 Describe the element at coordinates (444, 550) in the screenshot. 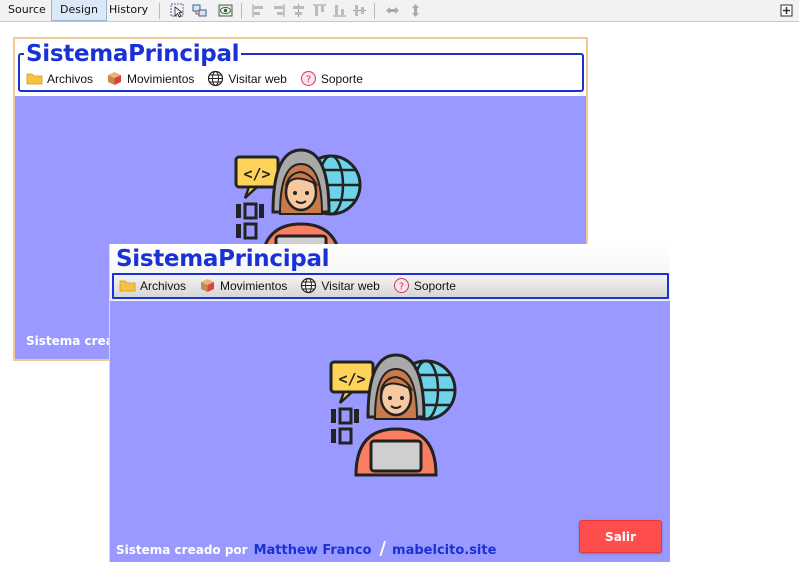

I see `site-link: mabelcito.site` at that location.